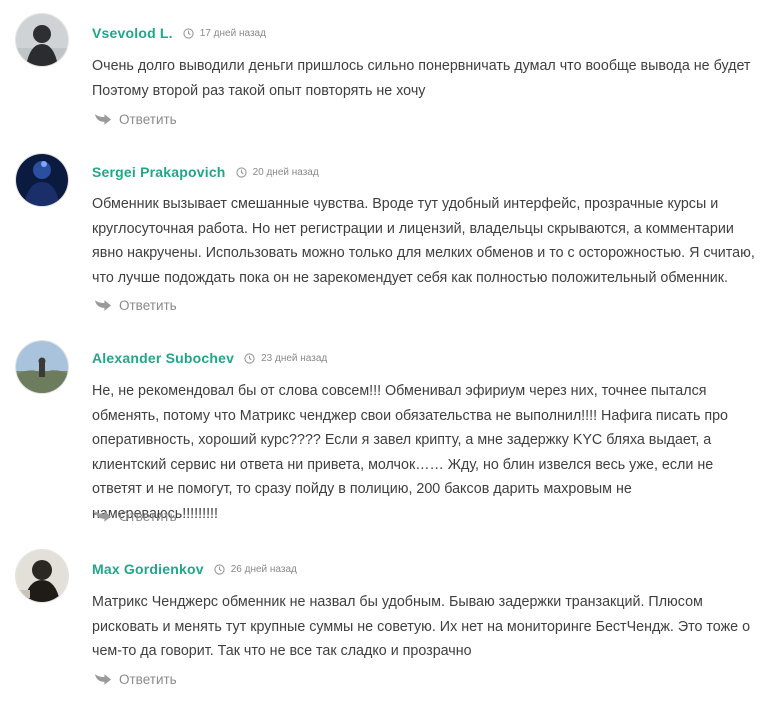  I want to click on comment-time: 26 дней назад, so click(263, 569).